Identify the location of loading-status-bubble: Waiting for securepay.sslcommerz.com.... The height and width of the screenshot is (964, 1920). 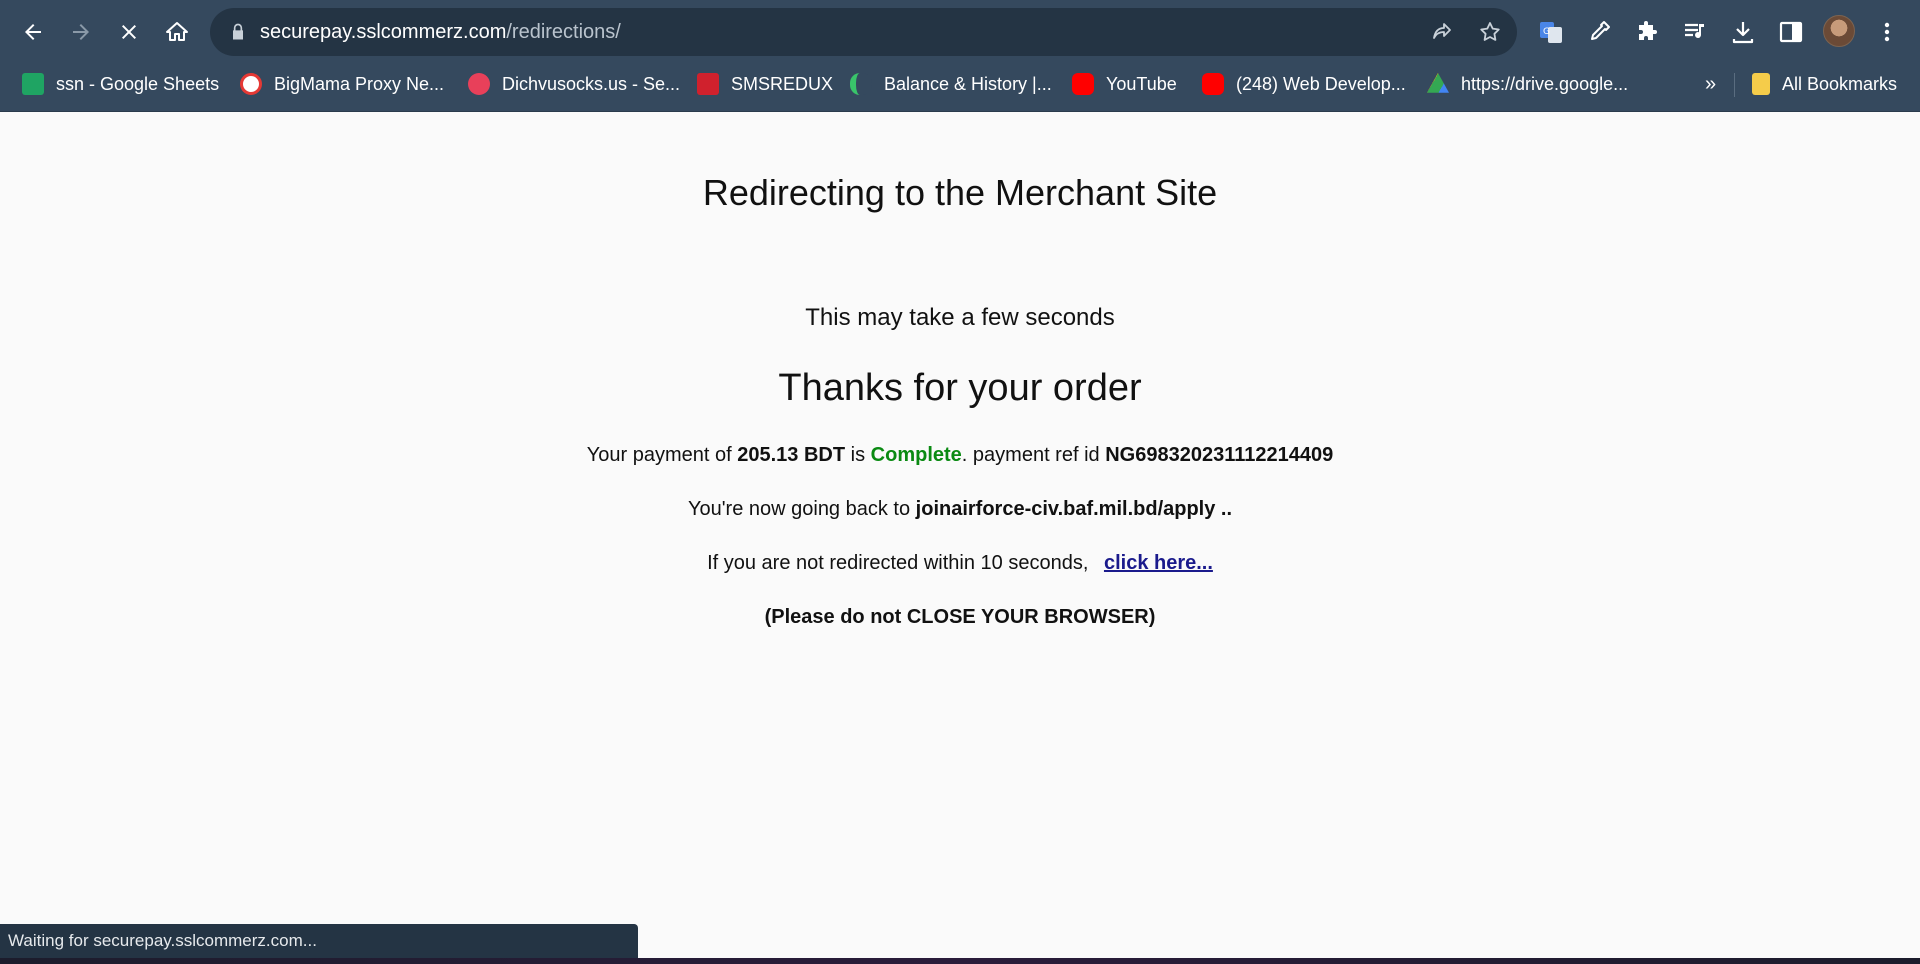
(319, 941).